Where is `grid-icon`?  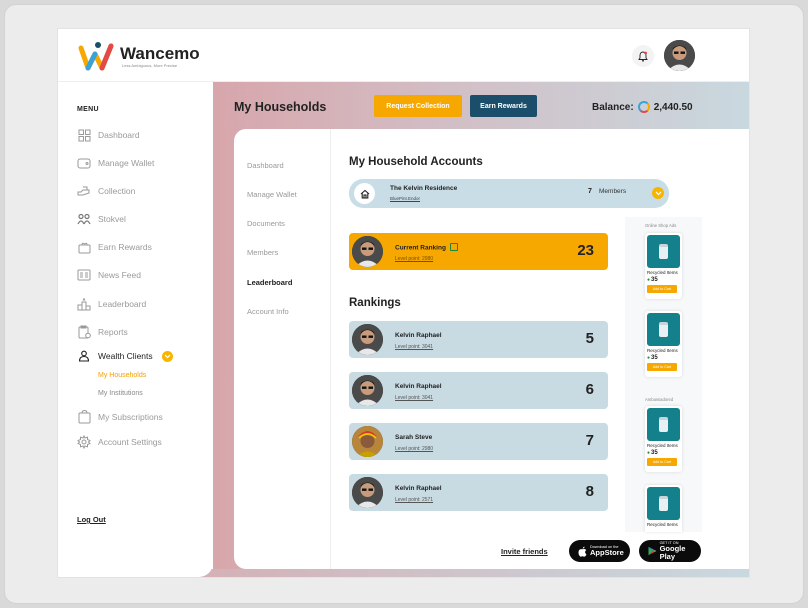 grid-icon is located at coordinates (84, 135).